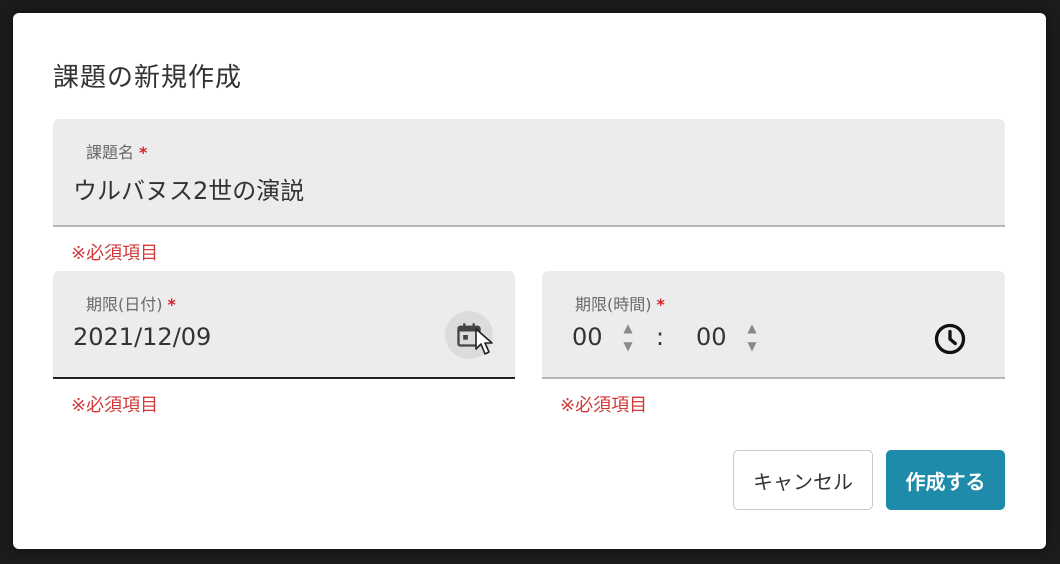 Image resolution: width=1060 pixels, height=564 pixels. What do you see at coordinates (711, 337) in the screenshot?
I see `minute-input: 00` at bounding box center [711, 337].